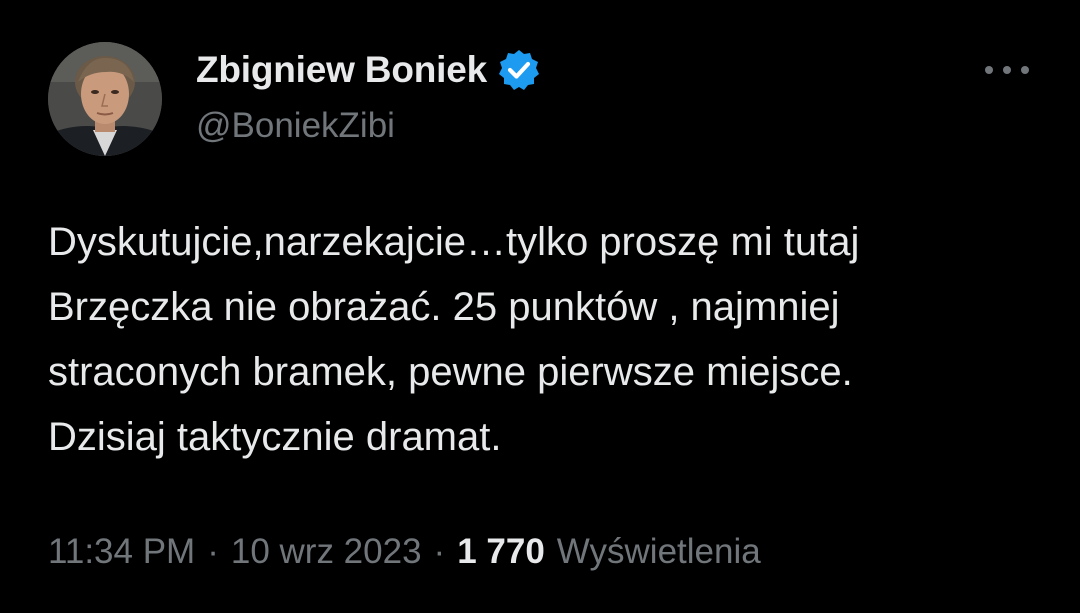 This screenshot has width=1080, height=613. I want to click on views-count: 1 770, so click(501, 552).